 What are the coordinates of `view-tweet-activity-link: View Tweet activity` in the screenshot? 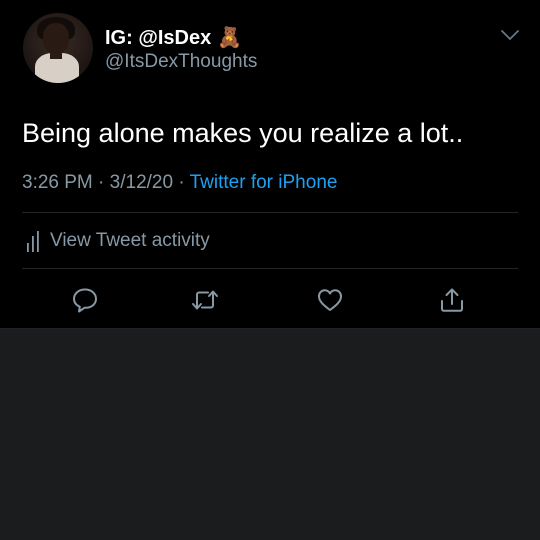 It's located at (118, 241).